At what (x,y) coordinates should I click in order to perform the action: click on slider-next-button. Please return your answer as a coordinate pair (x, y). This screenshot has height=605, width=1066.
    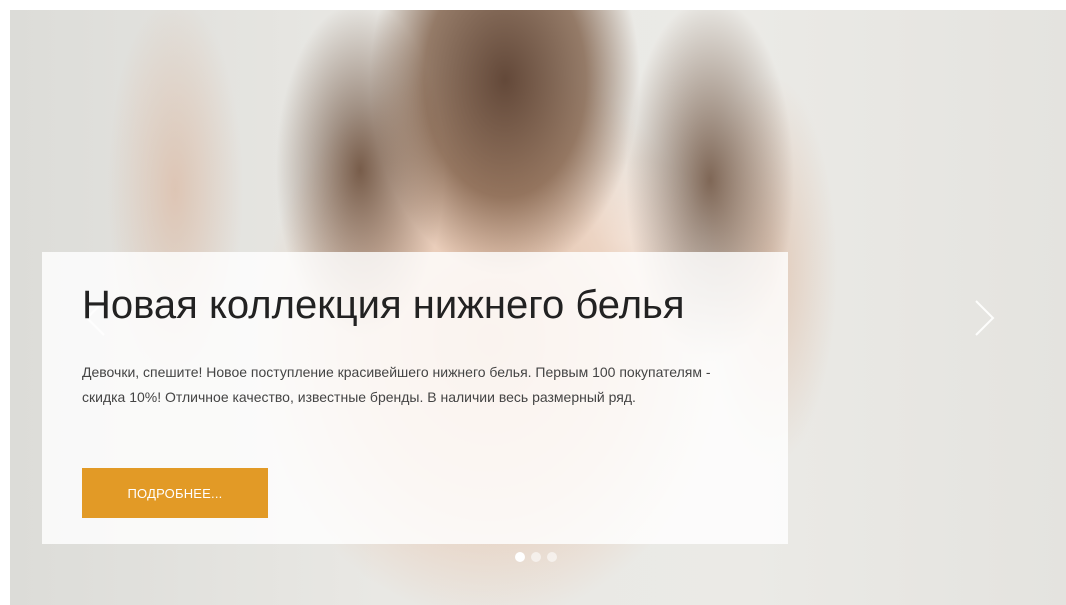
    Looking at the image, I should click on (985, 318).